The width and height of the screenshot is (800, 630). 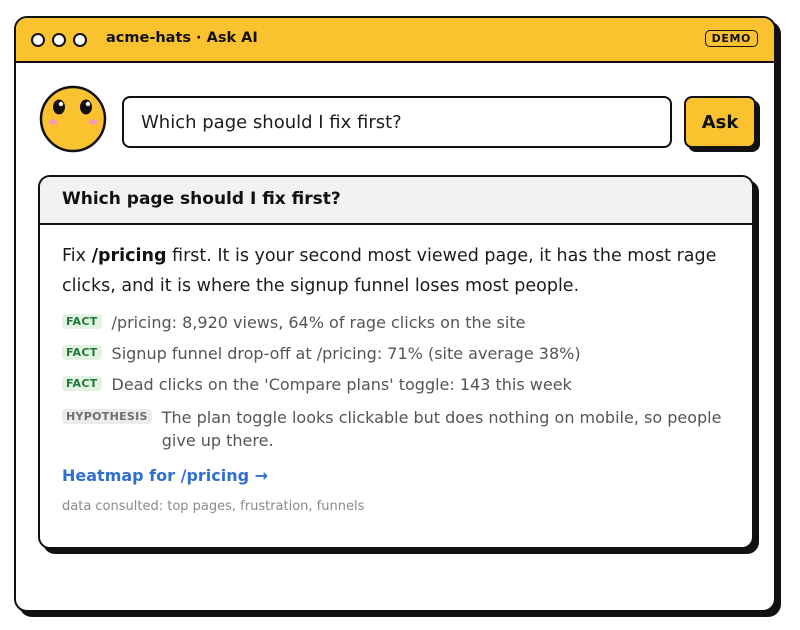 What do you see at coordinates (107, 416) in the screenshot?
I see `hypothesis-badge: HYPOTHESIS` at bounding box center [107, 416].